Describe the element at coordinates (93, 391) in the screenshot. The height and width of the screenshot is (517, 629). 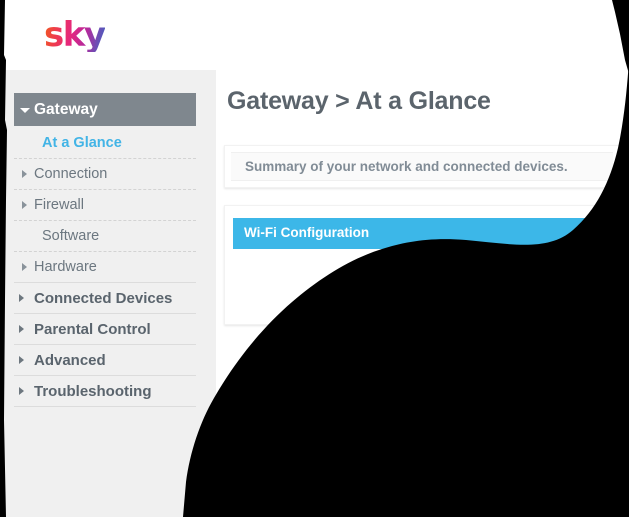
I see `sidebar-item-label: Troubleshooting` at that location.